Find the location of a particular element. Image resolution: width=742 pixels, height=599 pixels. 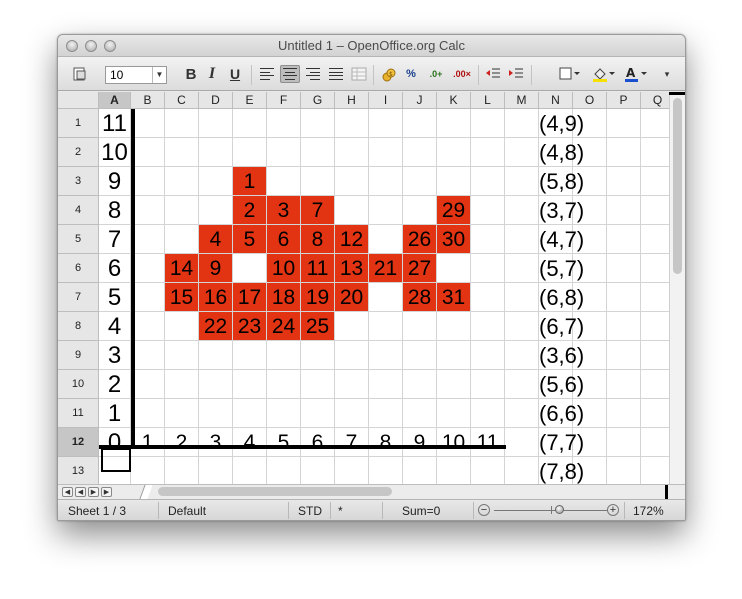

cell-h3 is located at coordinates (352, 181).